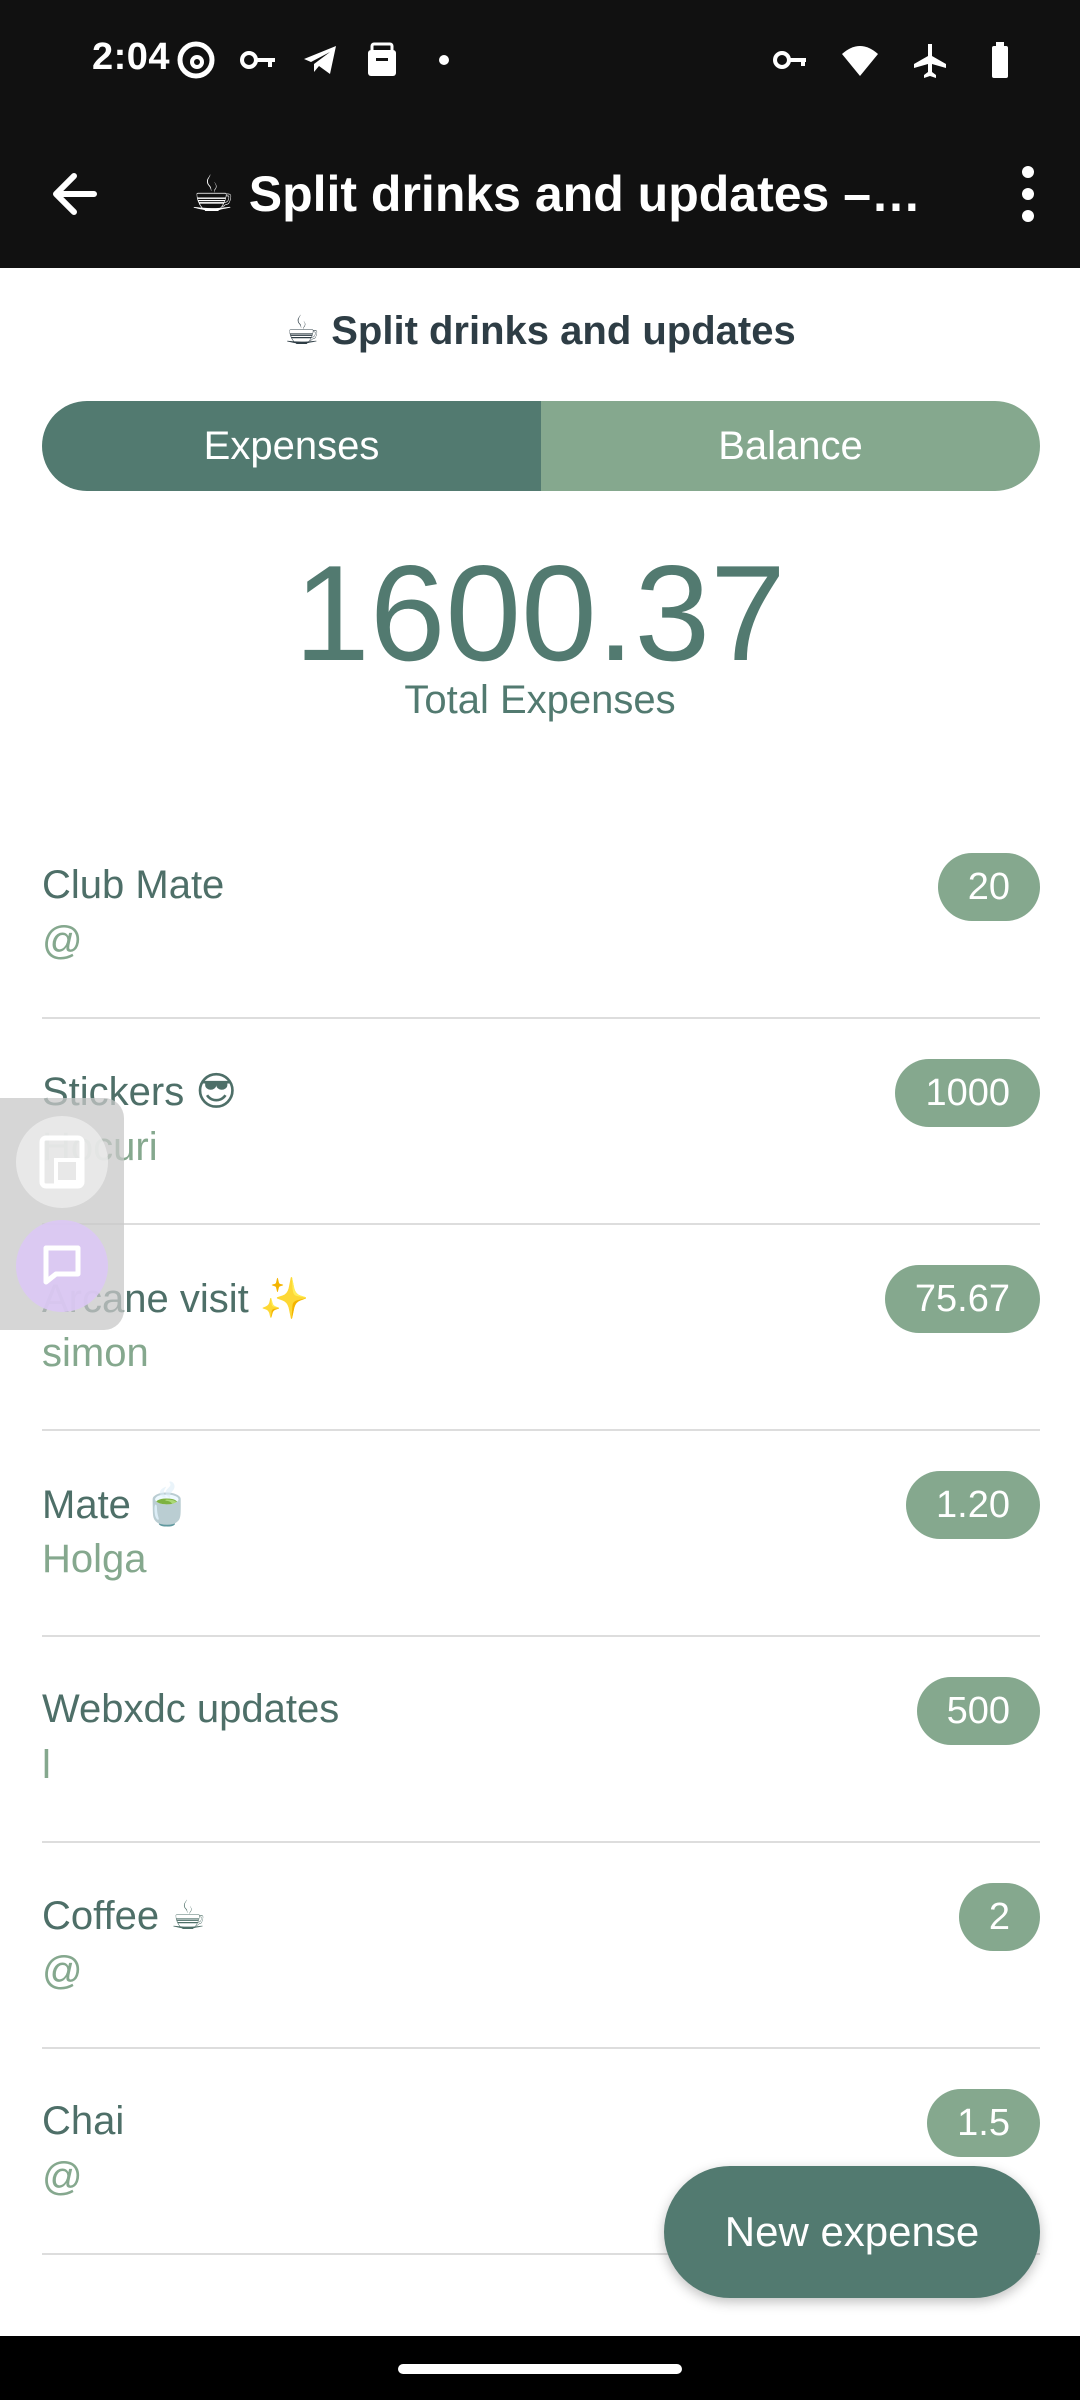 The height and width of the screenshot is (2400, 1080). Describe the element at coordinates (962, 1299) in the screenshot. I see `amount-badge: 75.67` at that location.